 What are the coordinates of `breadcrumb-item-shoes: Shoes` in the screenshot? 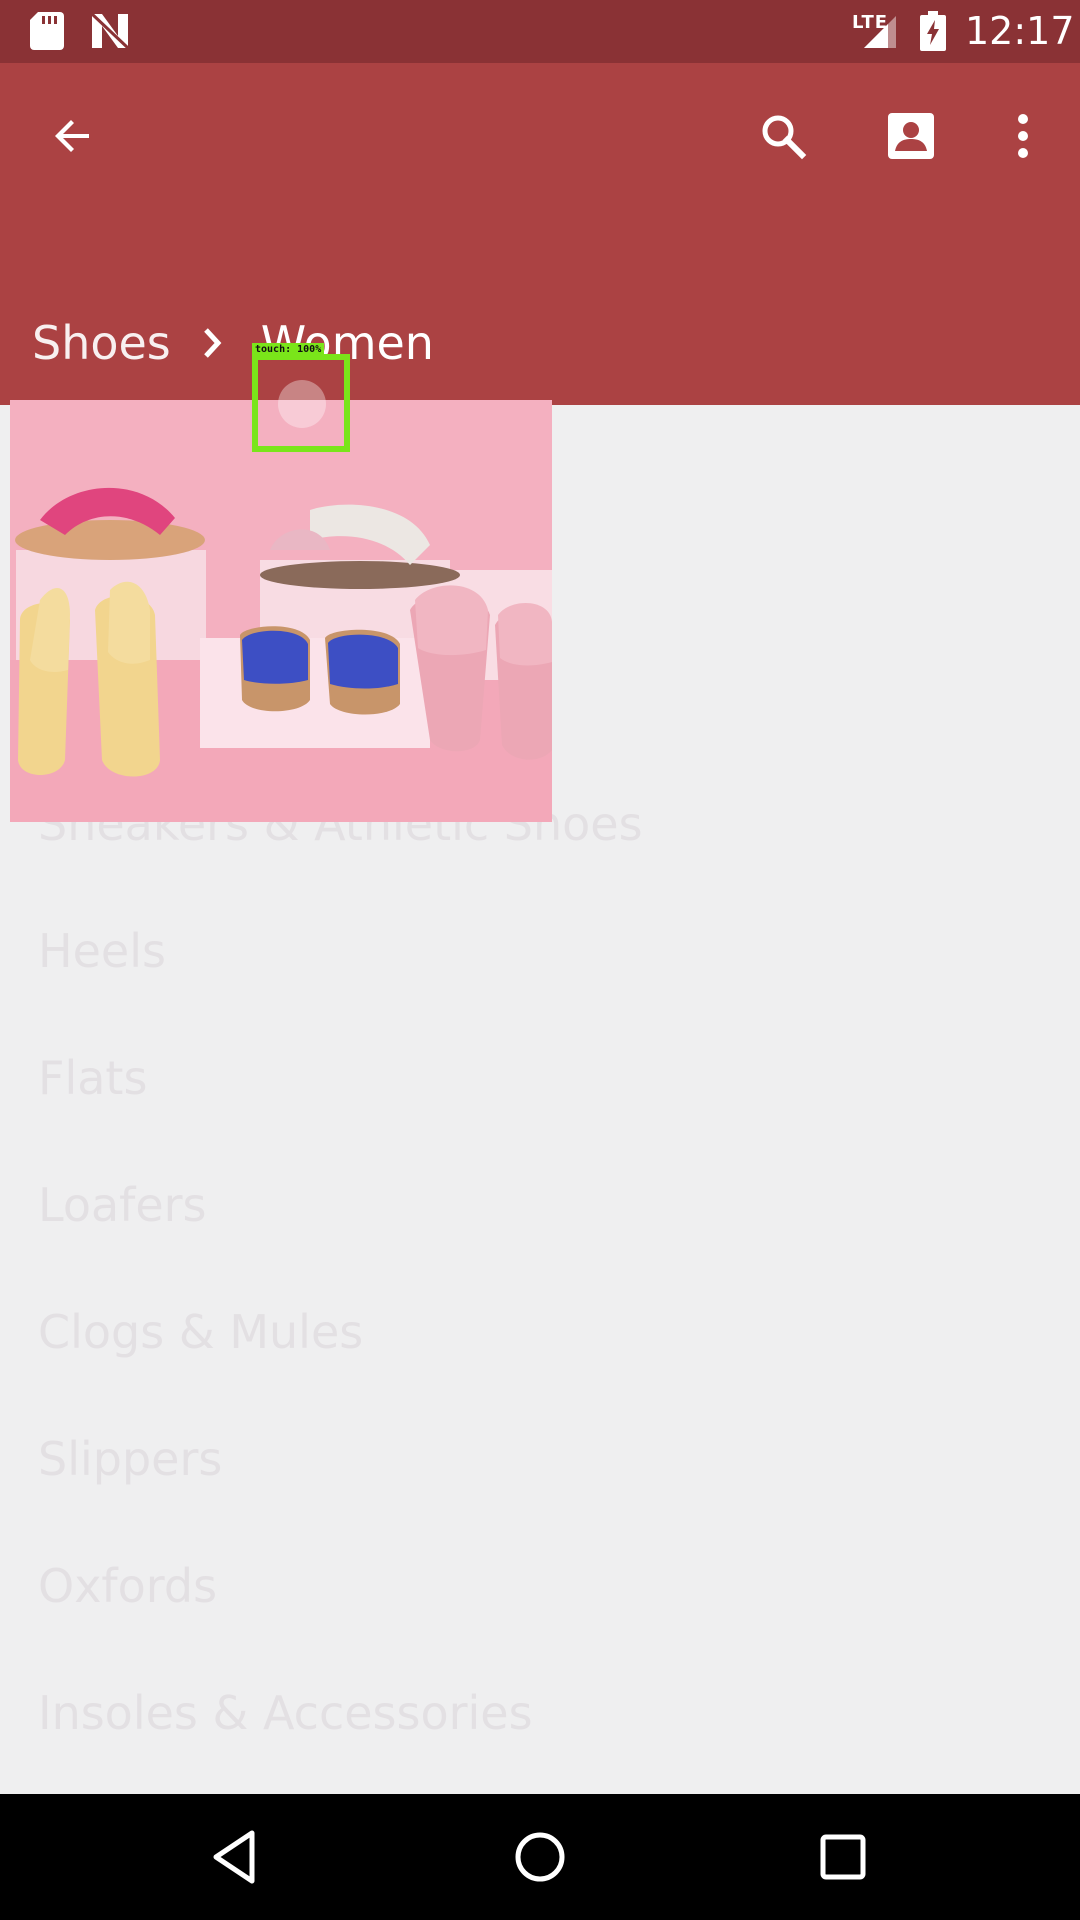 It's located at (101, 343).